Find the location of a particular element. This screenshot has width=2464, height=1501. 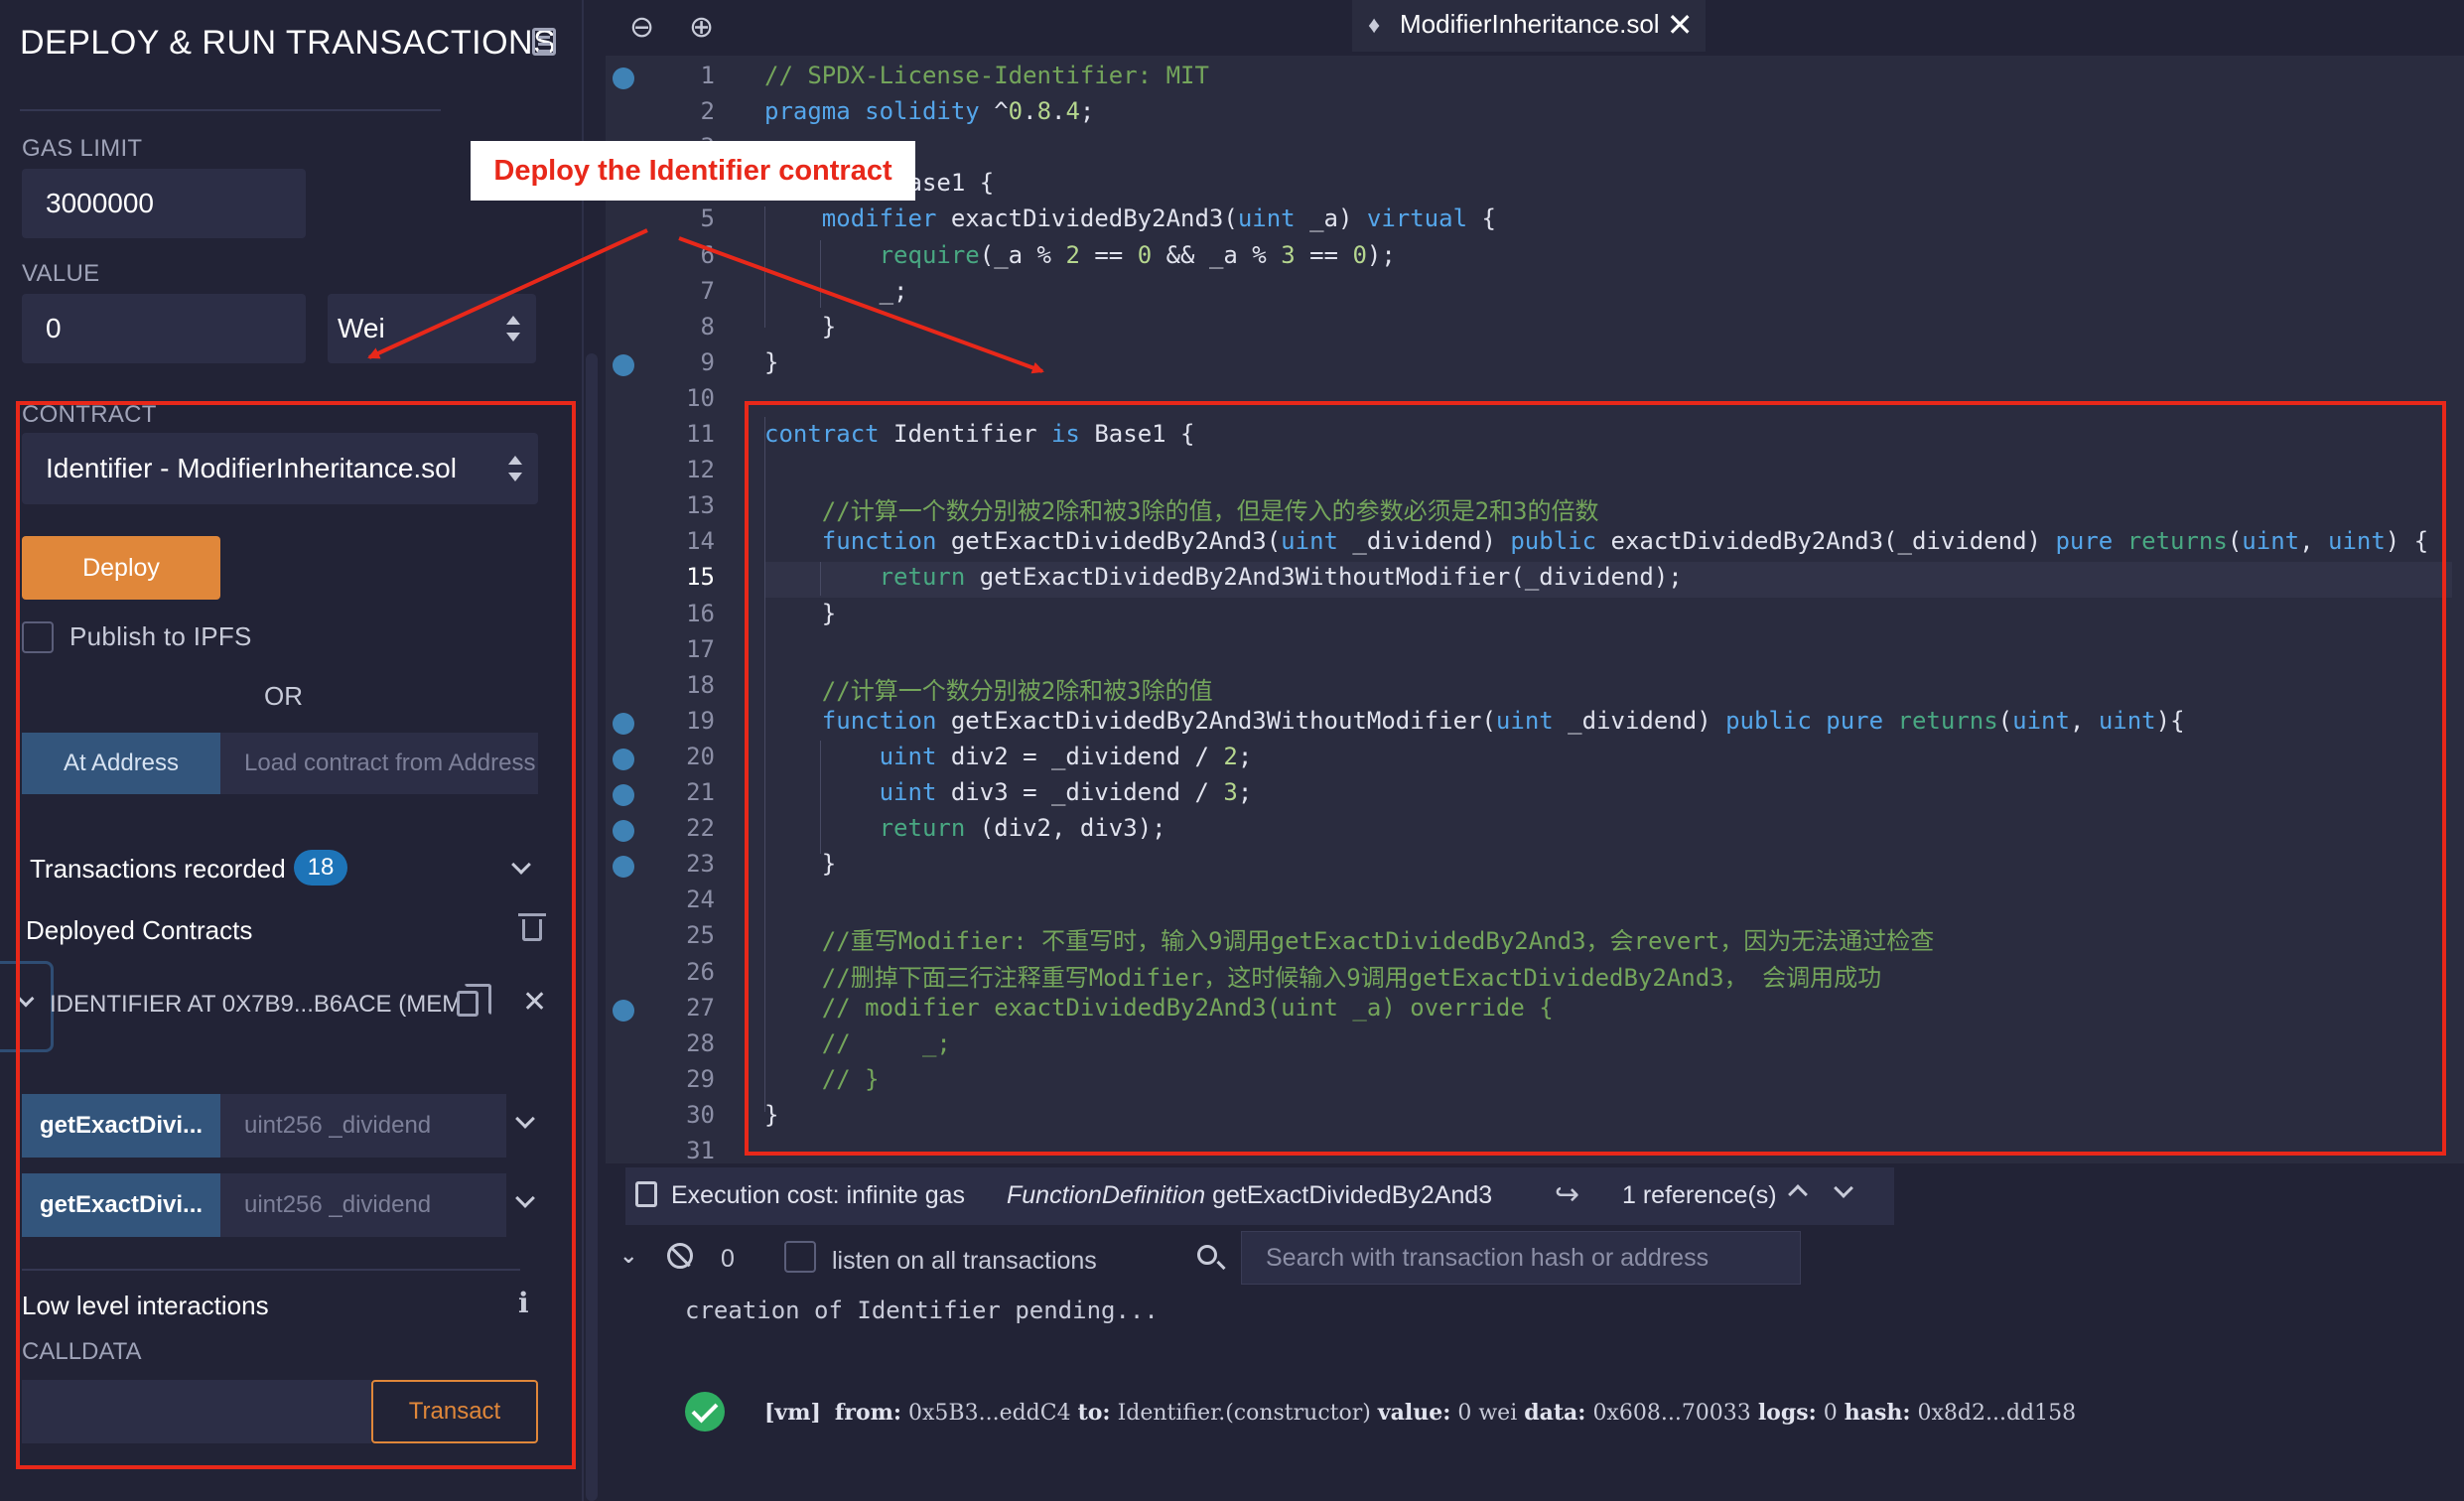

editor-tab-bar: ⊖ ⊕ ♦ ModifierInheritance.sol ✕ is located at coordinates (1535, 28).